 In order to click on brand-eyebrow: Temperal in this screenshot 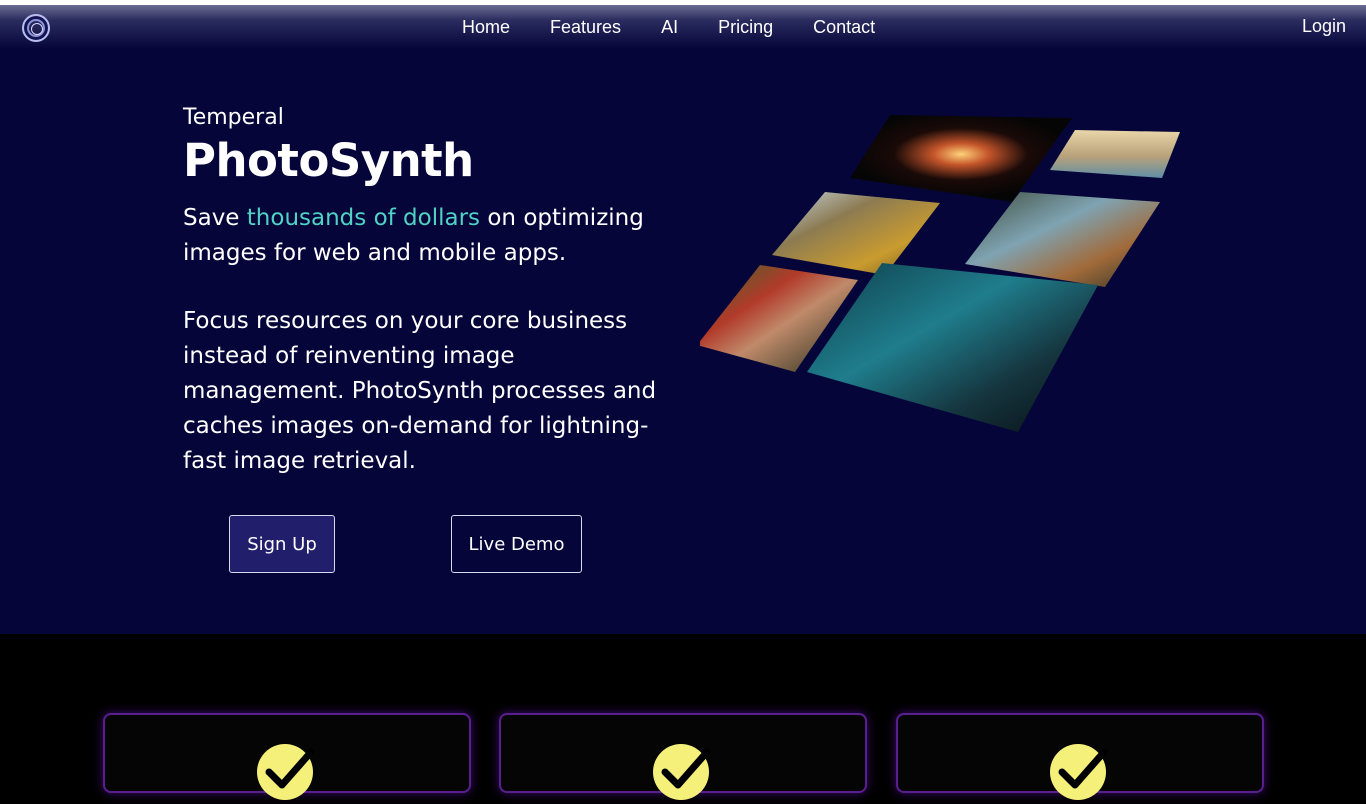, I will do `click(233, 117)`.